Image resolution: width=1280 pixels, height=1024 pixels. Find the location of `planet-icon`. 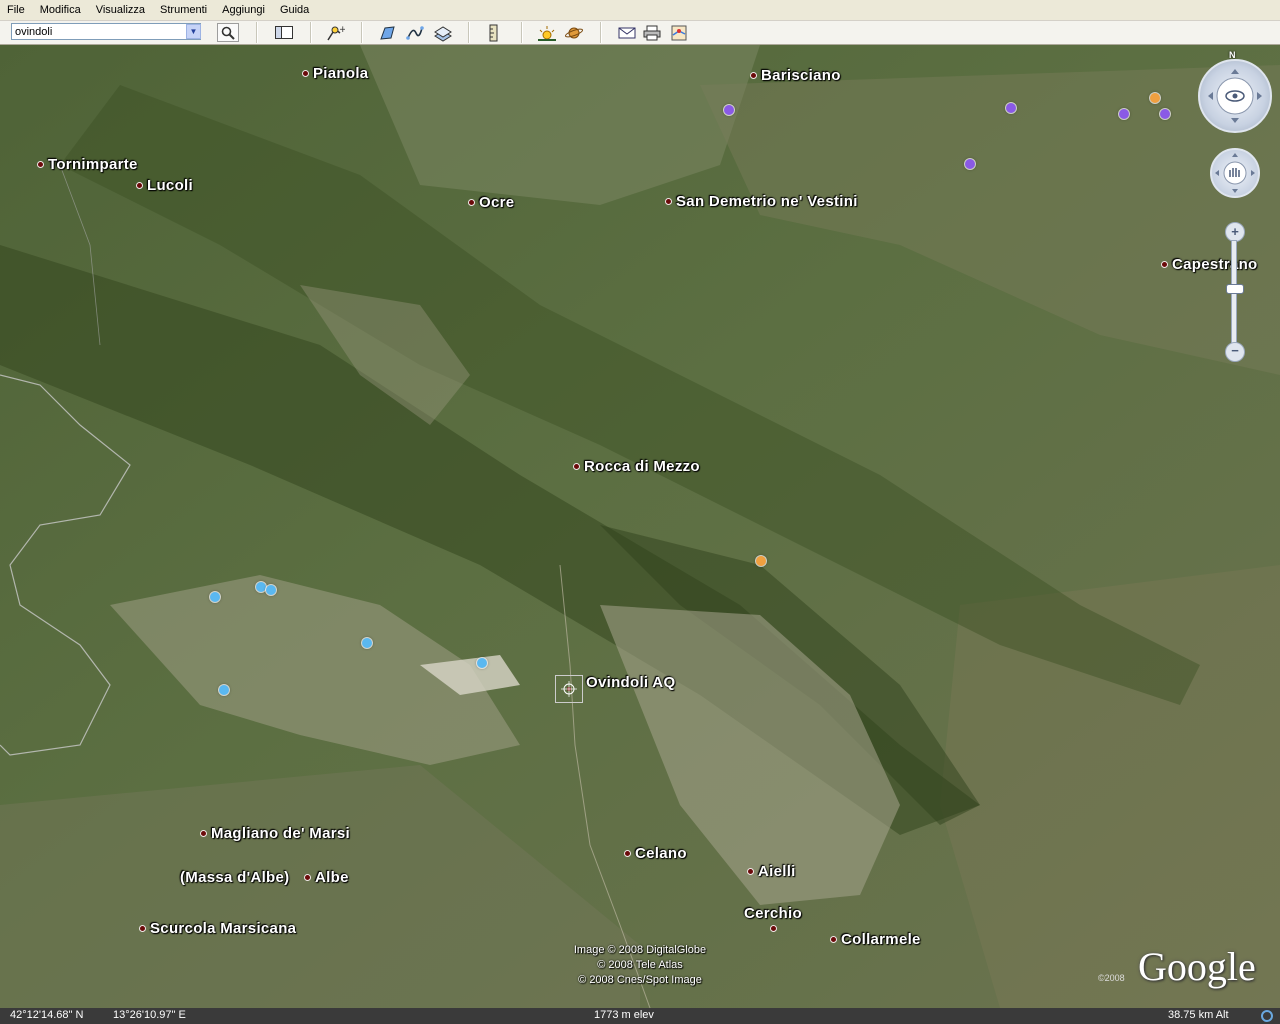

planet-icon is located at coordinates (574, 32).